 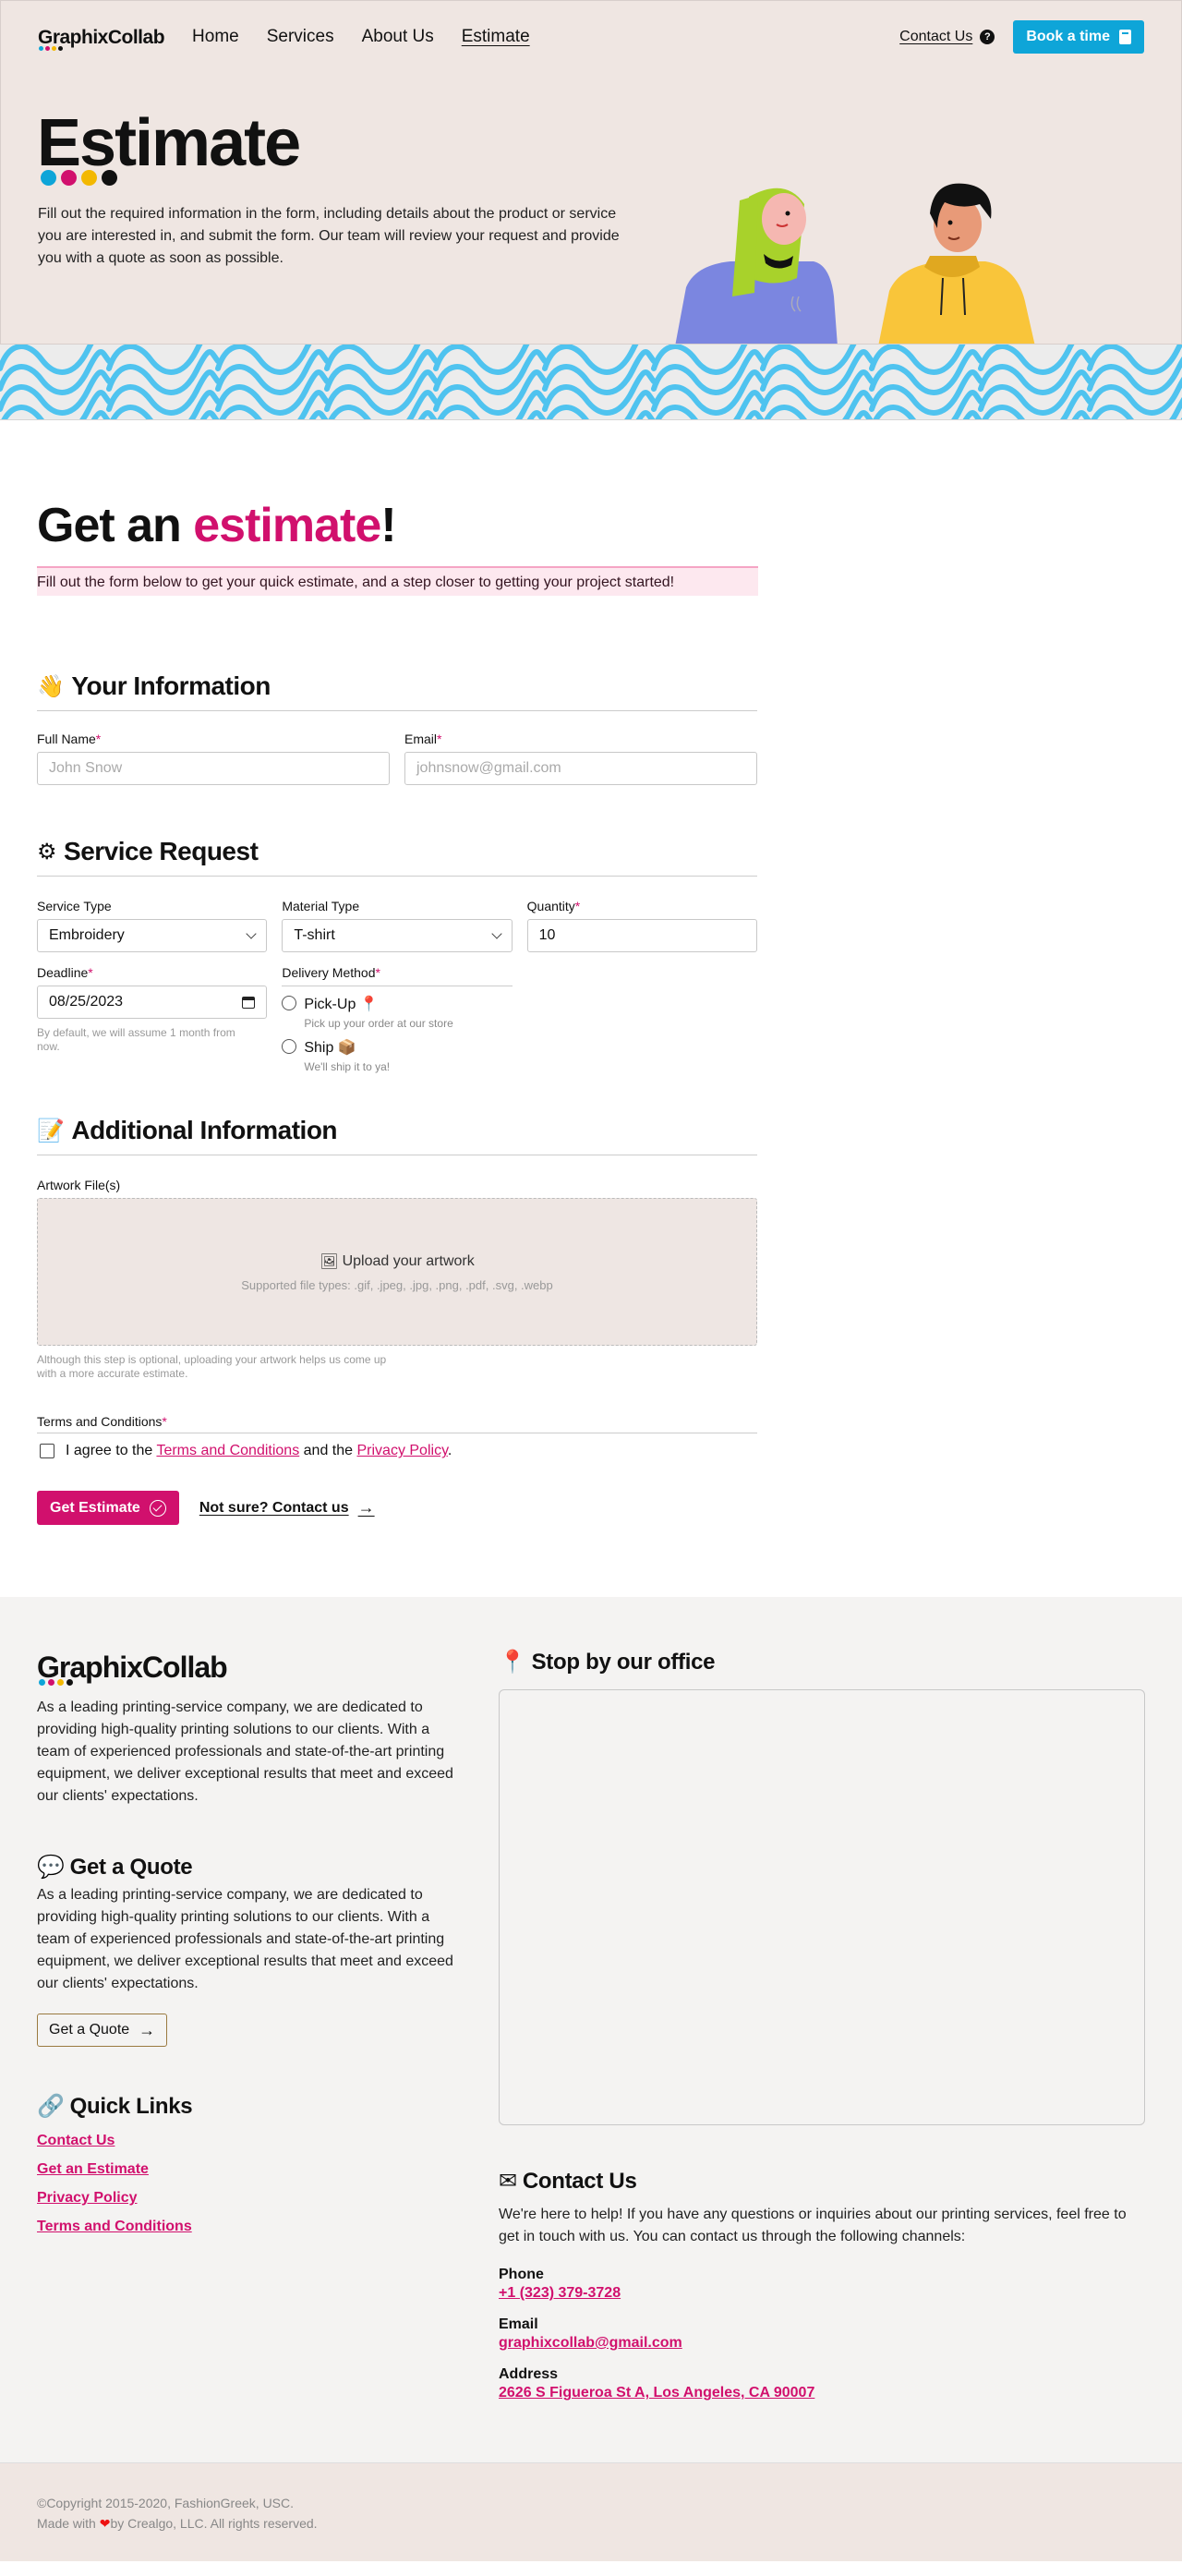 I want to click on form-title-post: !, so click(x=388, y=525).